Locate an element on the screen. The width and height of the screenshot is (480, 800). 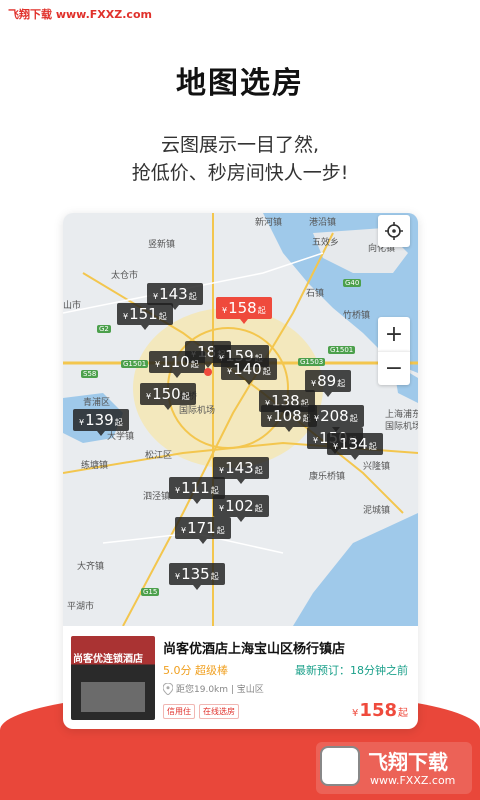
price-pin: ¥139 起 is located at coordinates (101, 422).